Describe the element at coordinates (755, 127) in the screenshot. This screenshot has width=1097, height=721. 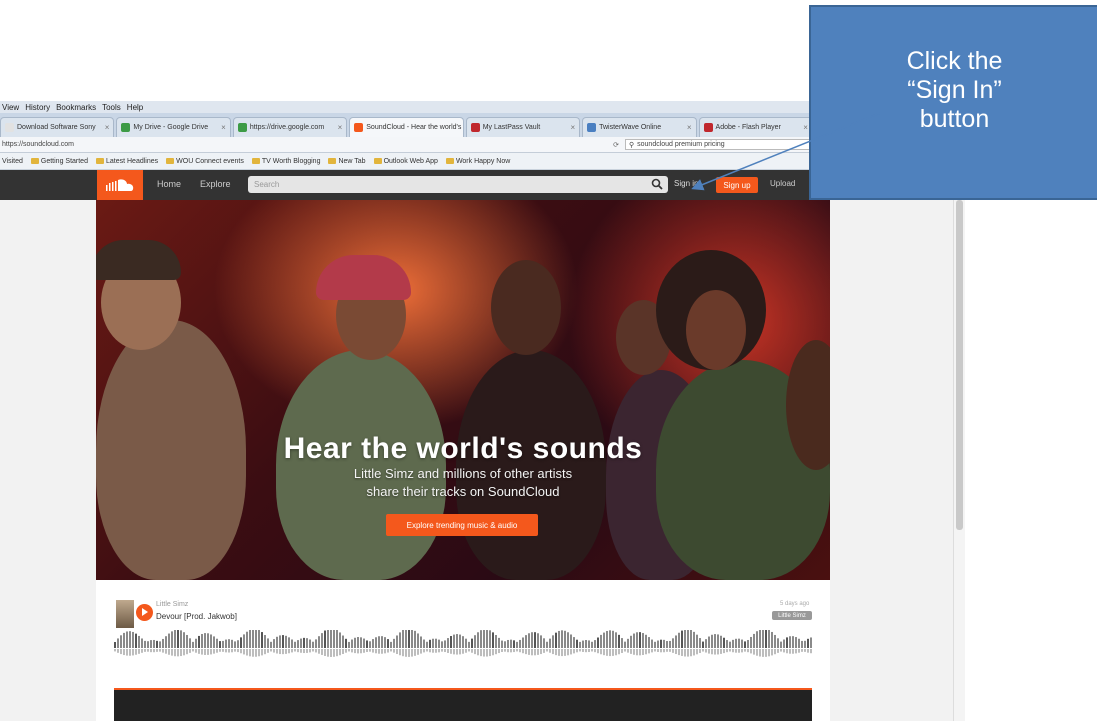
I see `browser-tab: Adobe - Flash Player ×` at that location.